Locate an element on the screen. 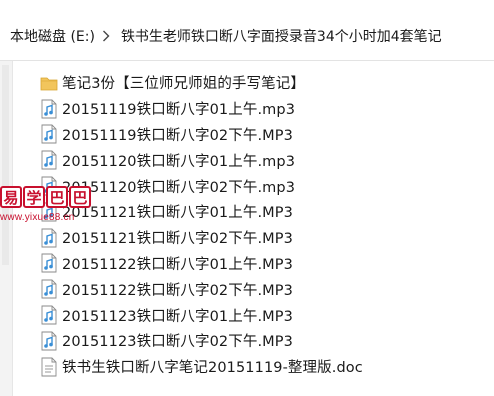  file-item: 20151122铁口断八字02下午.MP3 is located at coordinates (265, 289).